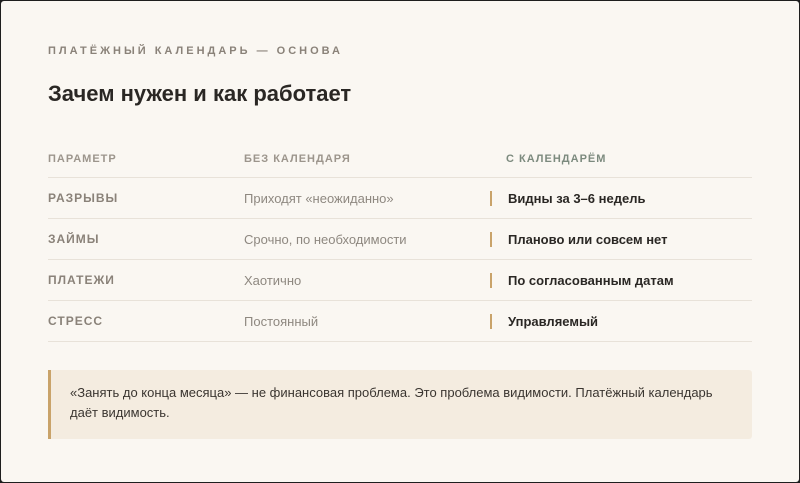  Describe the element at coordinates (81, 280) in the screenshot. I see `row-parameter: ПЛАТЕЖИ` at that location.